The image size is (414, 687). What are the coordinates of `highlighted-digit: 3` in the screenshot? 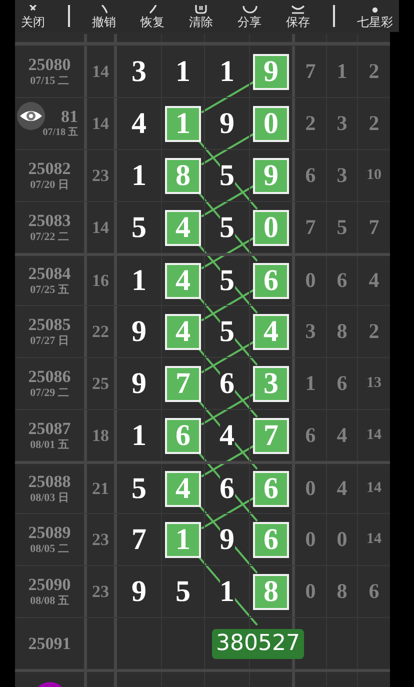 It's located at (271, 384).